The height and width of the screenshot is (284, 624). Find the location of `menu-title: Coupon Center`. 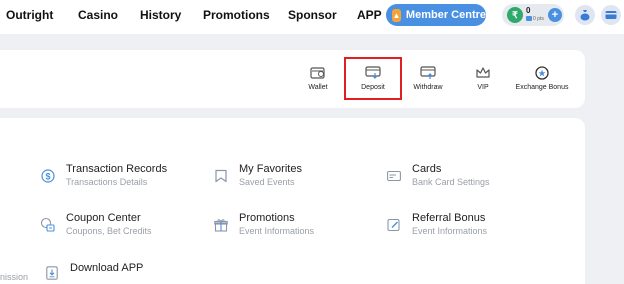

menu-title: Coupon Center is located at coordinates (103, 218).